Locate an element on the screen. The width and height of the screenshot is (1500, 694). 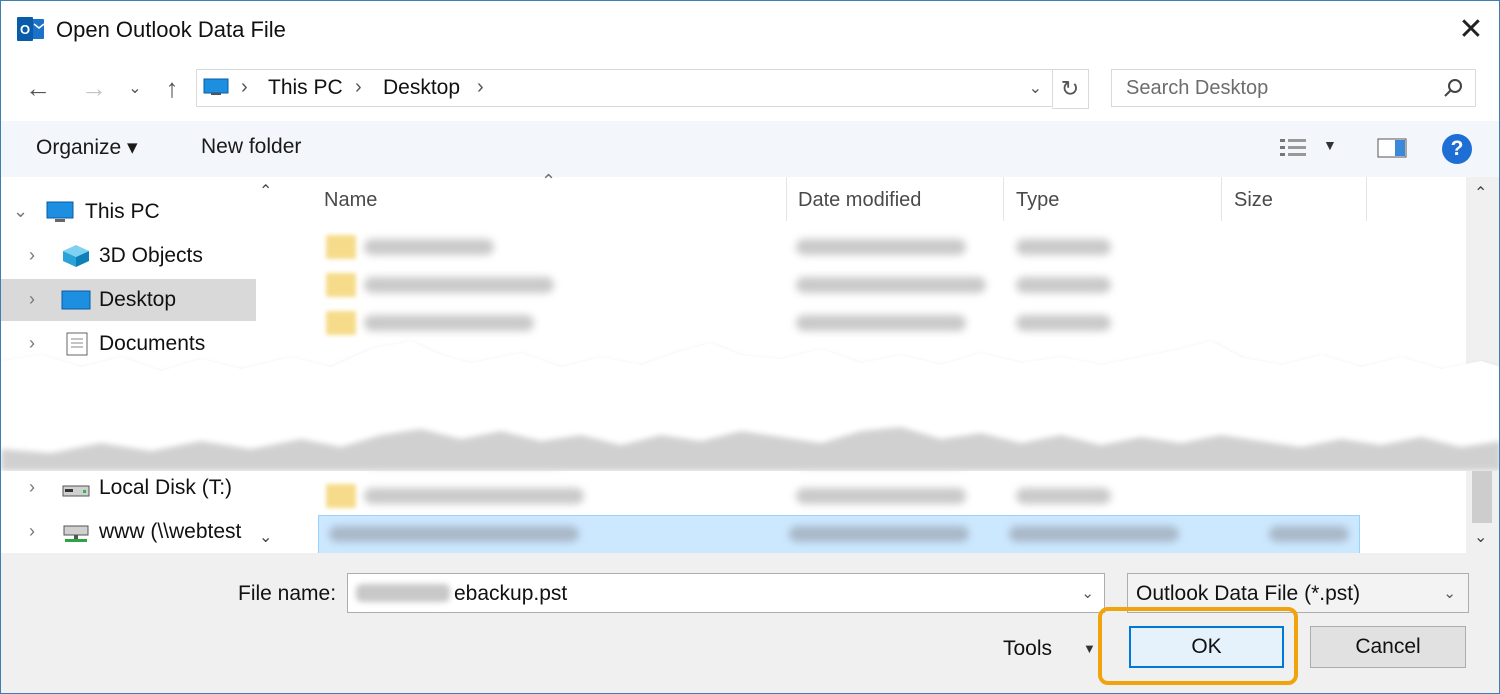
desktop-icon is located at coordinates (76, 300).